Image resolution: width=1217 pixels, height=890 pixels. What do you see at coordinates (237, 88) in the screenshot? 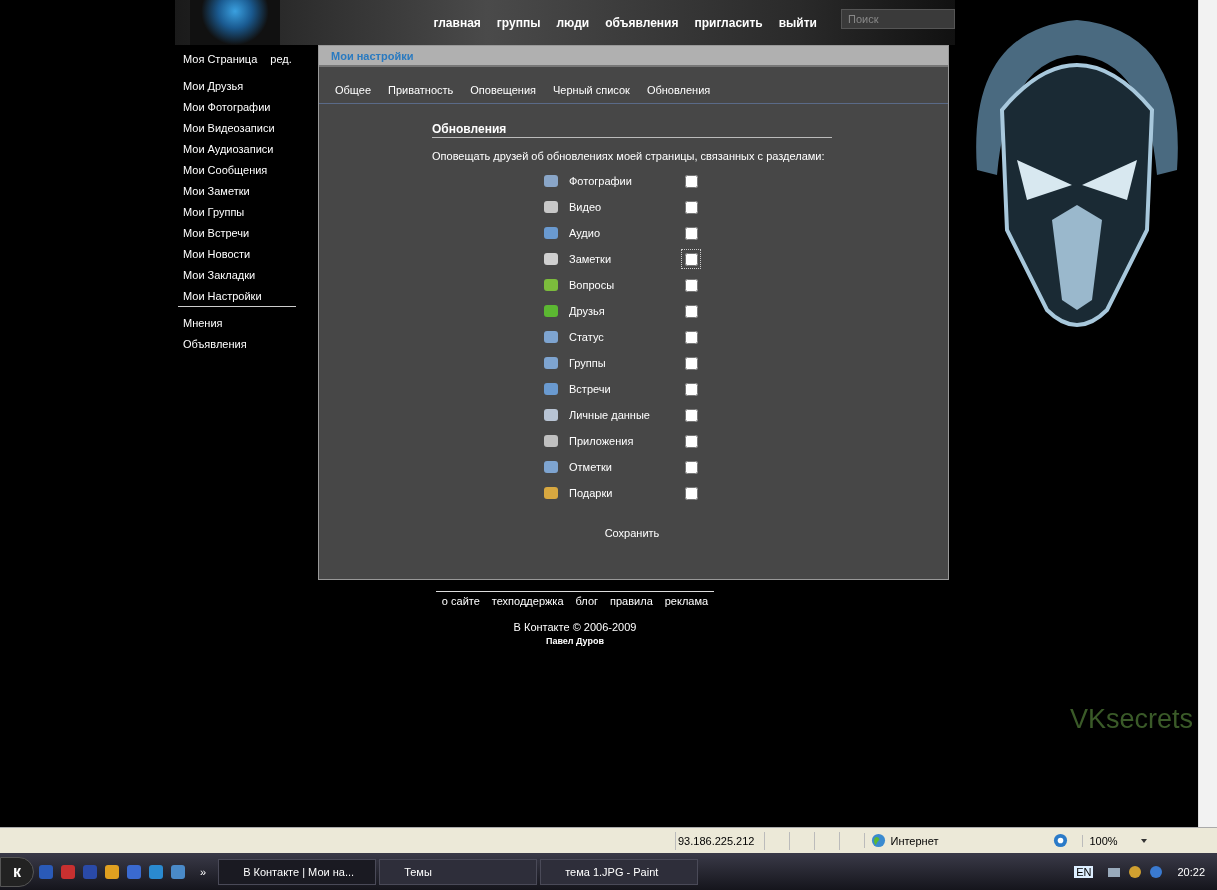
I see `sidebar-link: Мои Друзья` at bounding box center [237, 88].